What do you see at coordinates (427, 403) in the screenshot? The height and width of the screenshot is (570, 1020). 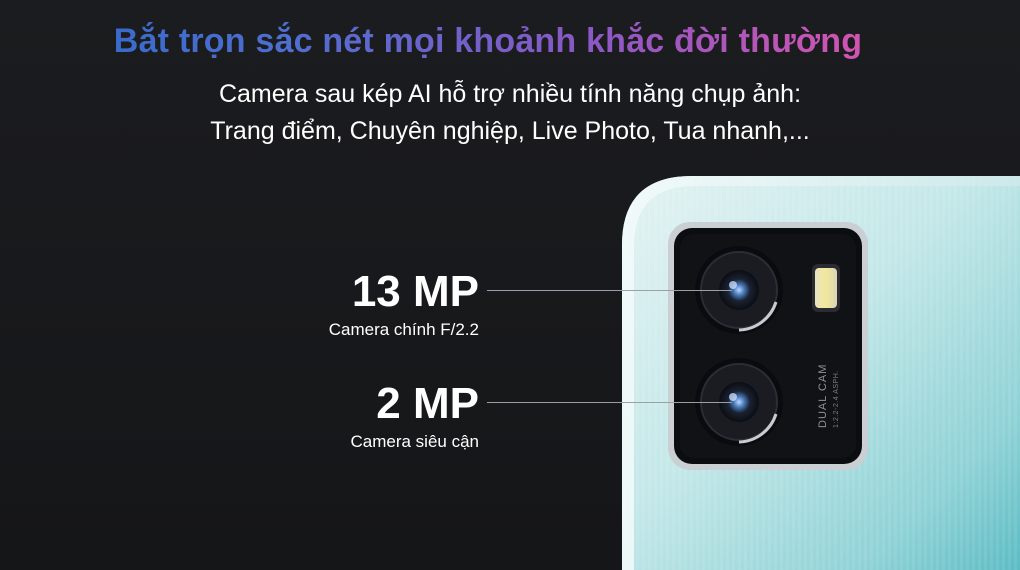 I see `macro-camera-resolution: 2 MP` at bounding box center [427, 403].